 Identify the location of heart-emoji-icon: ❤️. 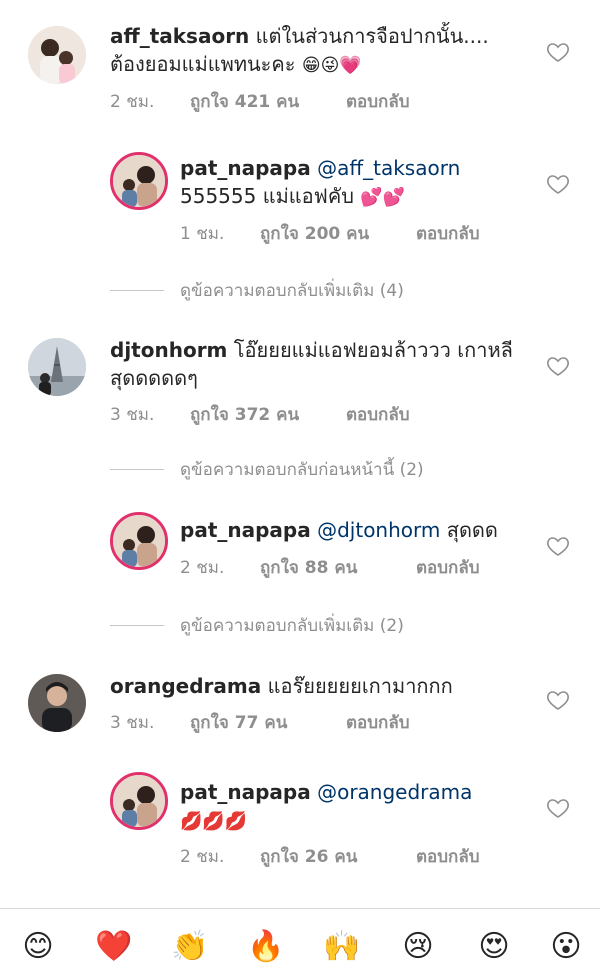
(114, 947).